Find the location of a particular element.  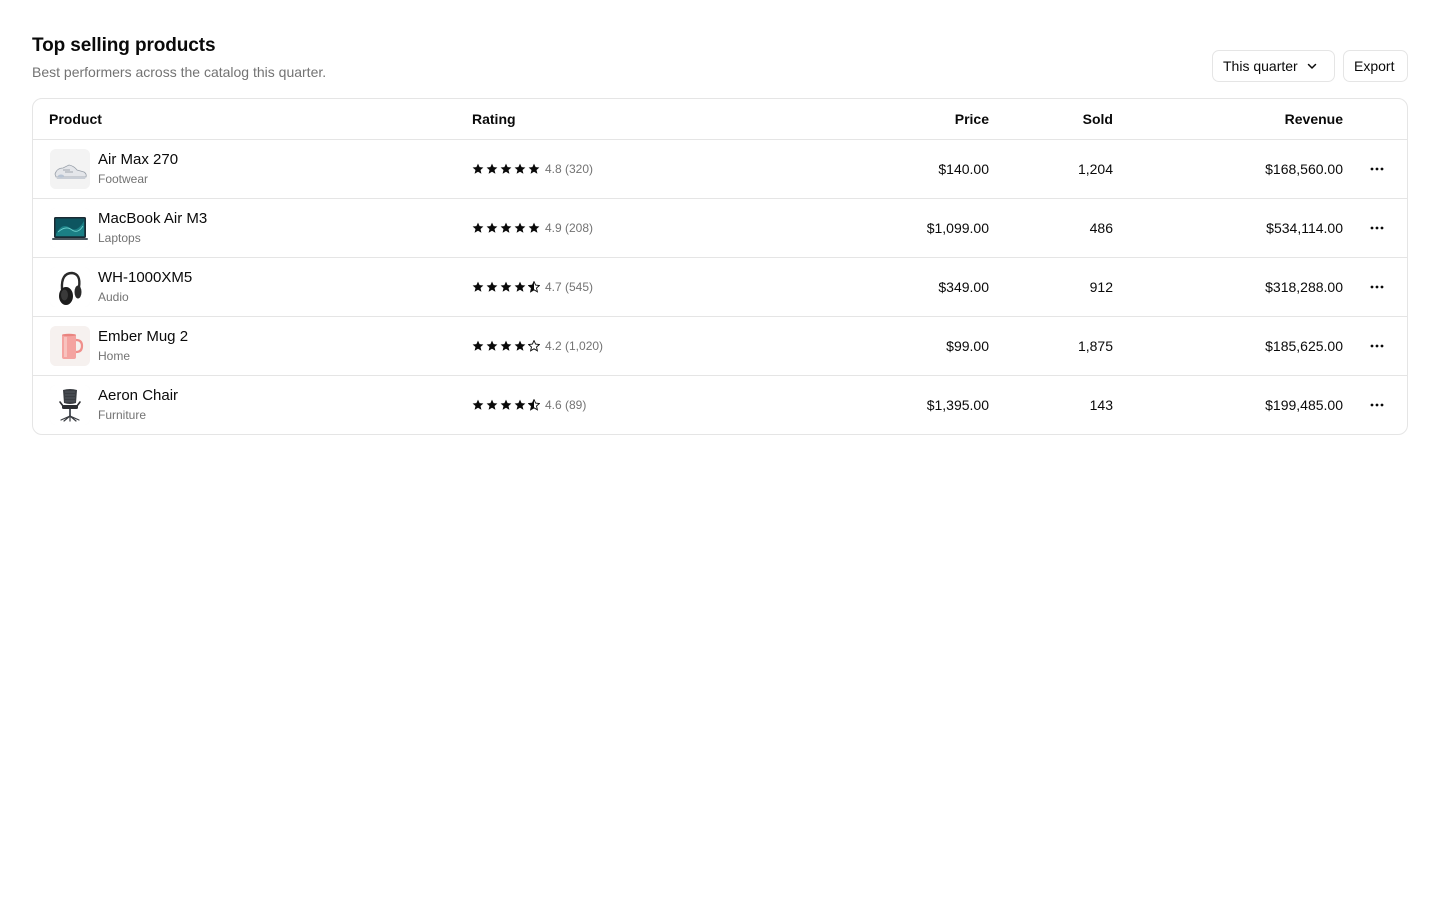

product-revenue: $534,114.00 is located at coordinates (1304, 228).